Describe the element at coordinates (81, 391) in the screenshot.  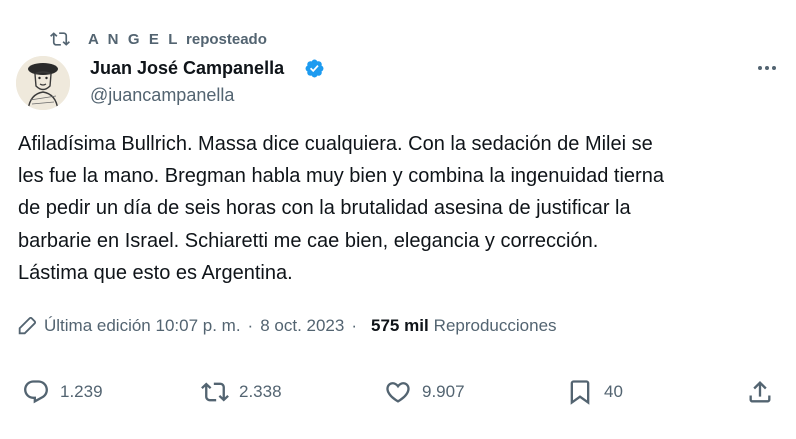
I see `reply-count: 1.239` at that location.